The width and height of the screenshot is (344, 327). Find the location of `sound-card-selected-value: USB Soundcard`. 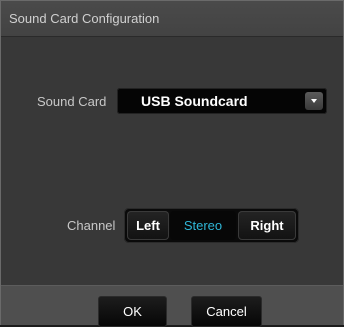

sound-card-selected-value: USB Soundcard is located at coordinates (194, 101).